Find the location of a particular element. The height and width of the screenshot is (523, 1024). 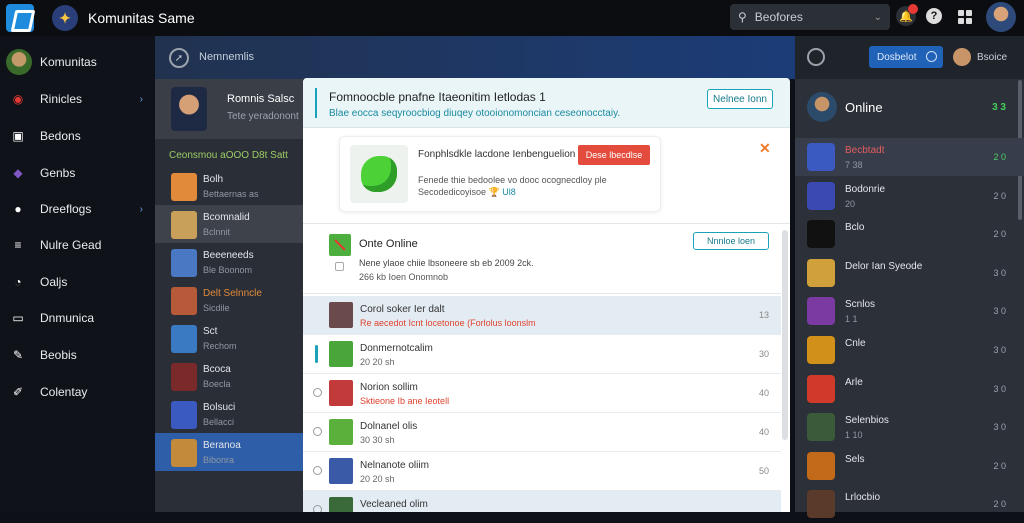

sidebar-item: ≡ Nulre Gead is located at coordinates (77, 245).